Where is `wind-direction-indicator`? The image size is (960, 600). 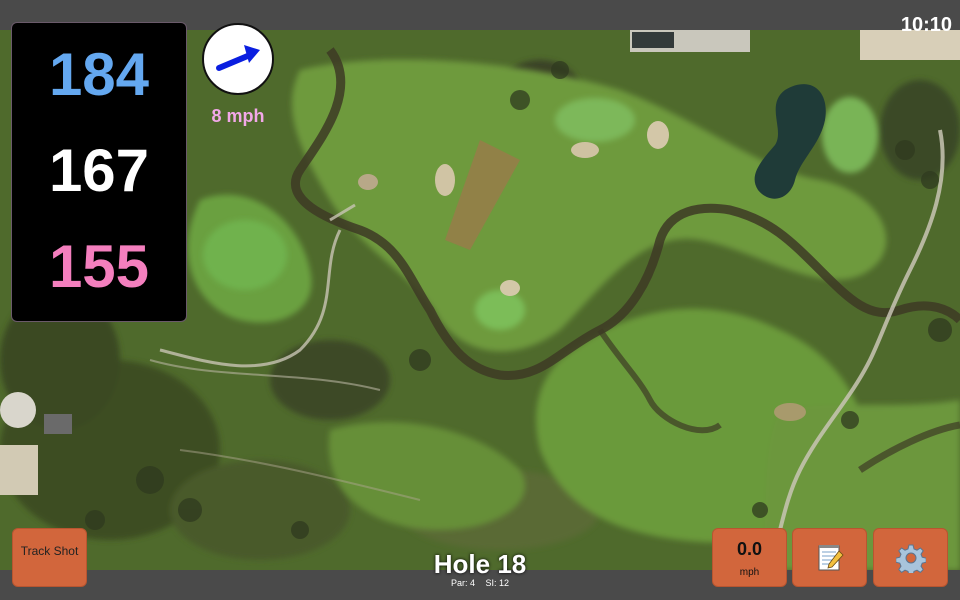 wind-direction-indicator is located at coordinates (238, 59).